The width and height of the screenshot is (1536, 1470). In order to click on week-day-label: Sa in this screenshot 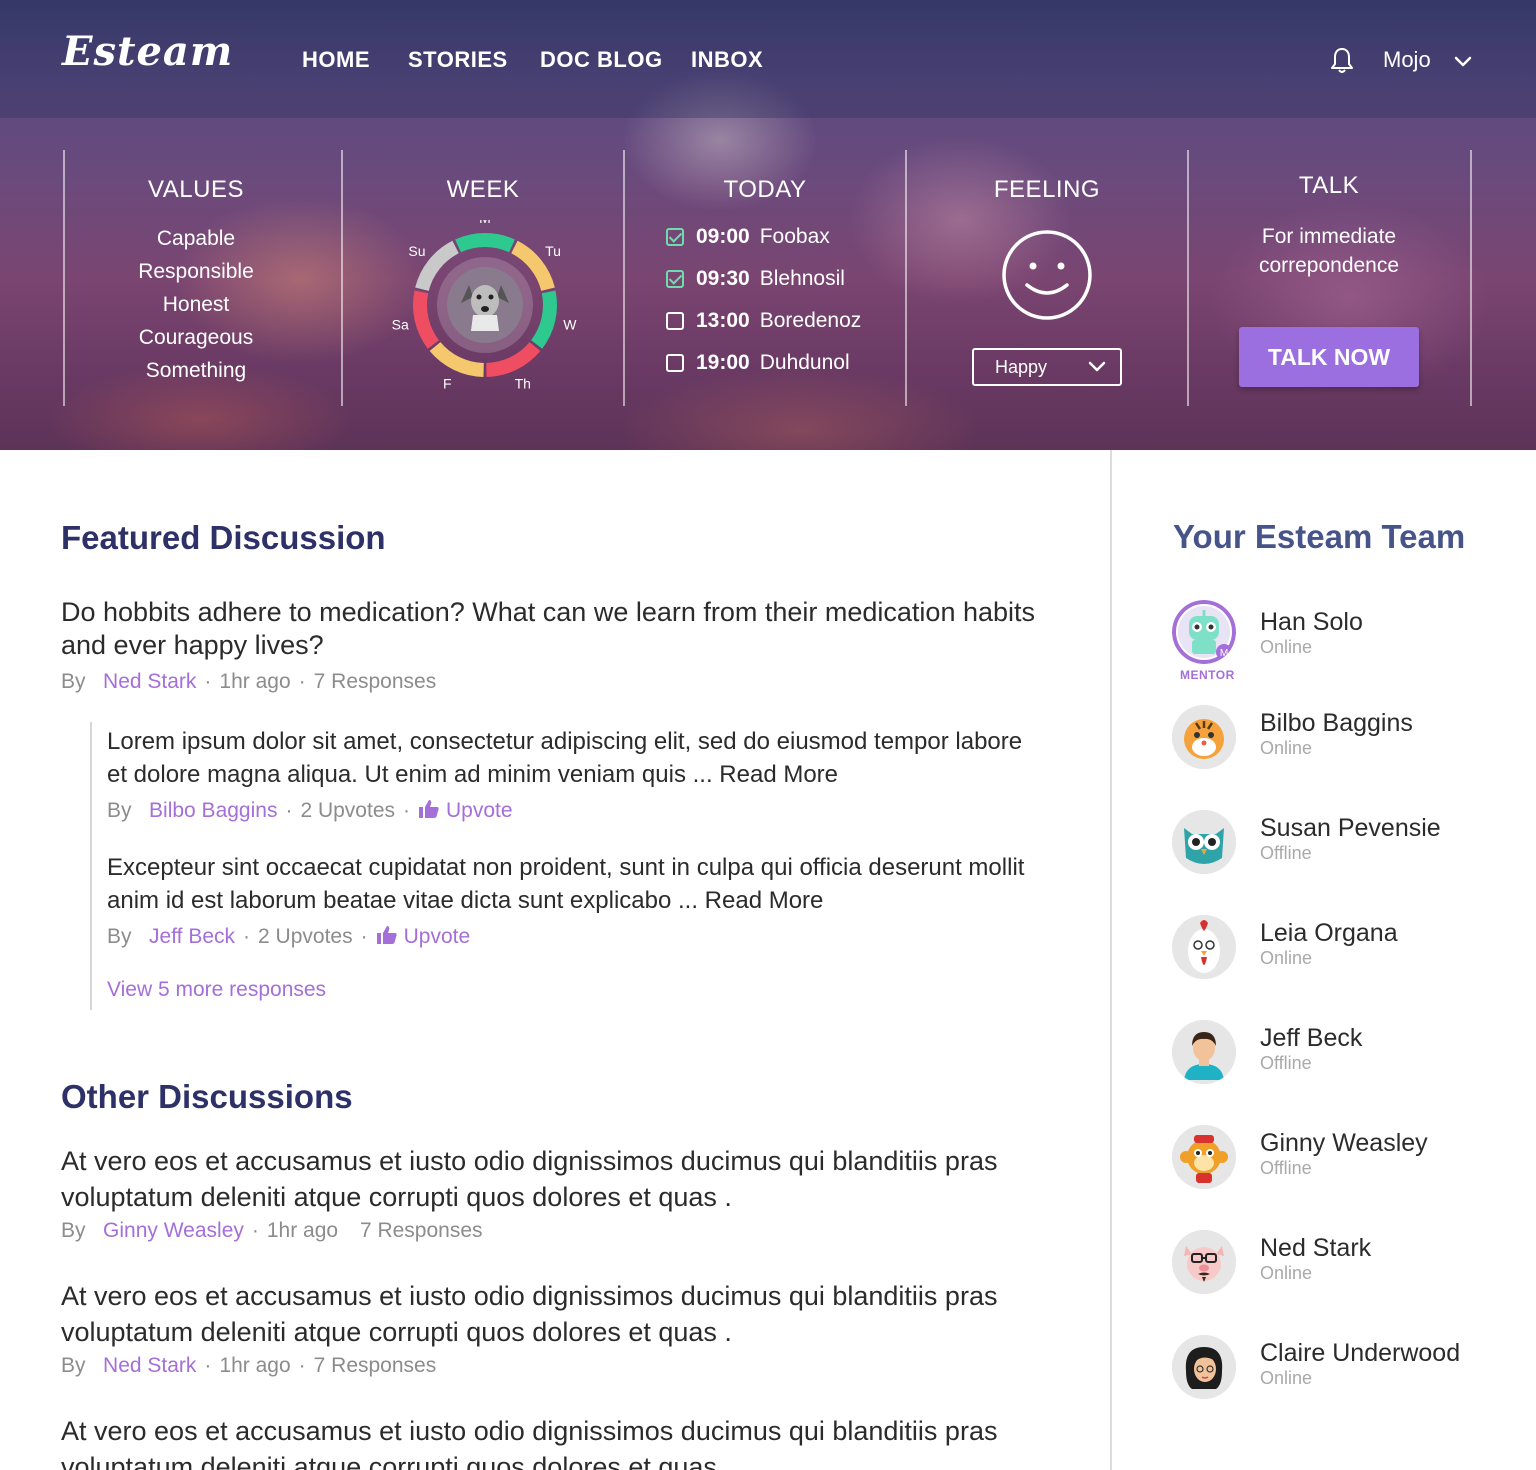, I will do `click(400, 324)`.